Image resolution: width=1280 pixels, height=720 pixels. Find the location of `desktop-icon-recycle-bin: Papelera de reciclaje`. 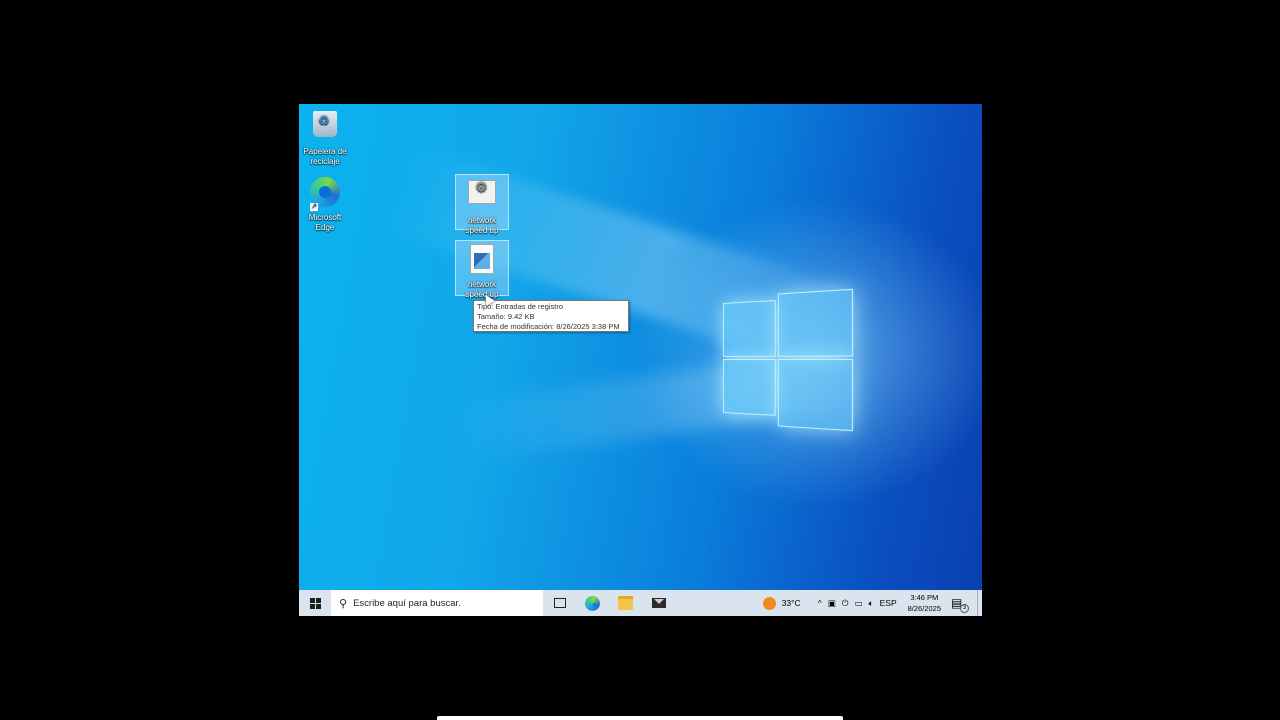

desktop-icon-recycle-bin: Papelera de reciclaje is located at coordinates (325, 137).